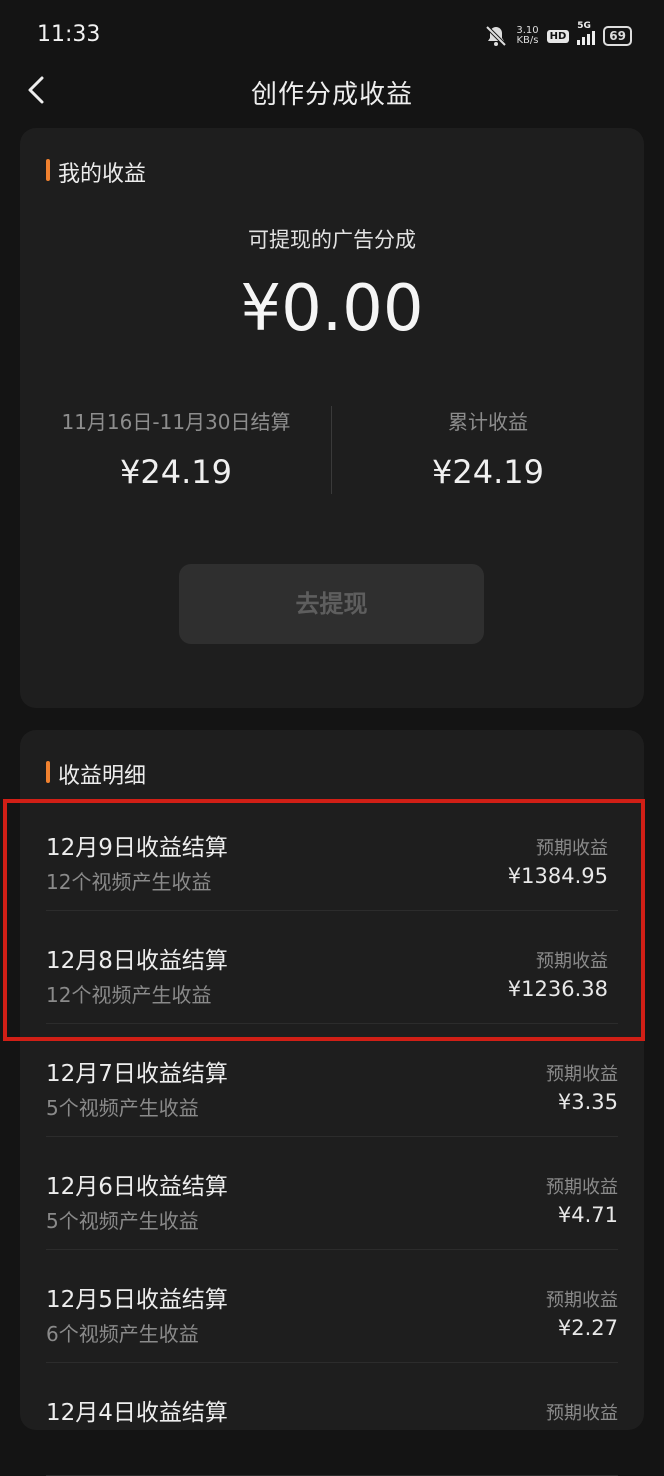 The width and height of the screenshot is (664, 1476). What do you see at coordinates (69, 34) in the screenshot?
I see `status-time: 11:33` at bounding box center [69, 34].